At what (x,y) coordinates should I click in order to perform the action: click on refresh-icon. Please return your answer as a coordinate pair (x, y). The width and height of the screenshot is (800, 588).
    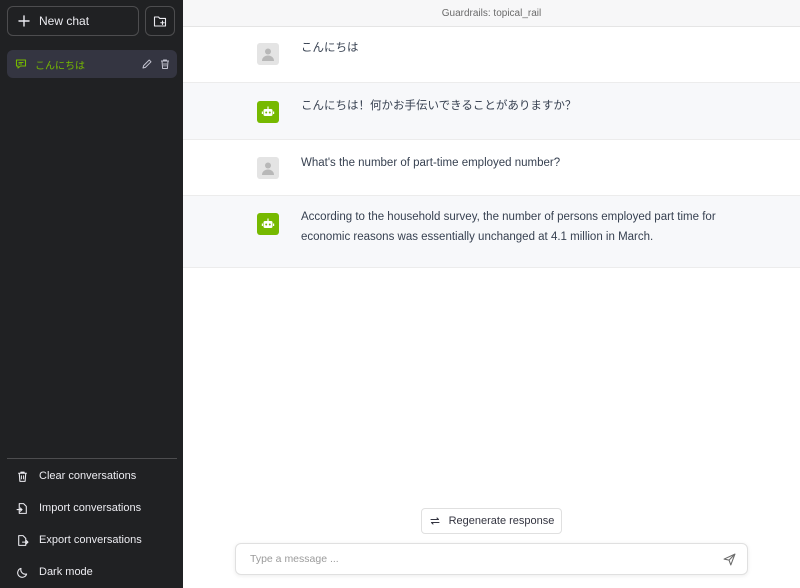
    Looking at the image, I should click on (435, 521).